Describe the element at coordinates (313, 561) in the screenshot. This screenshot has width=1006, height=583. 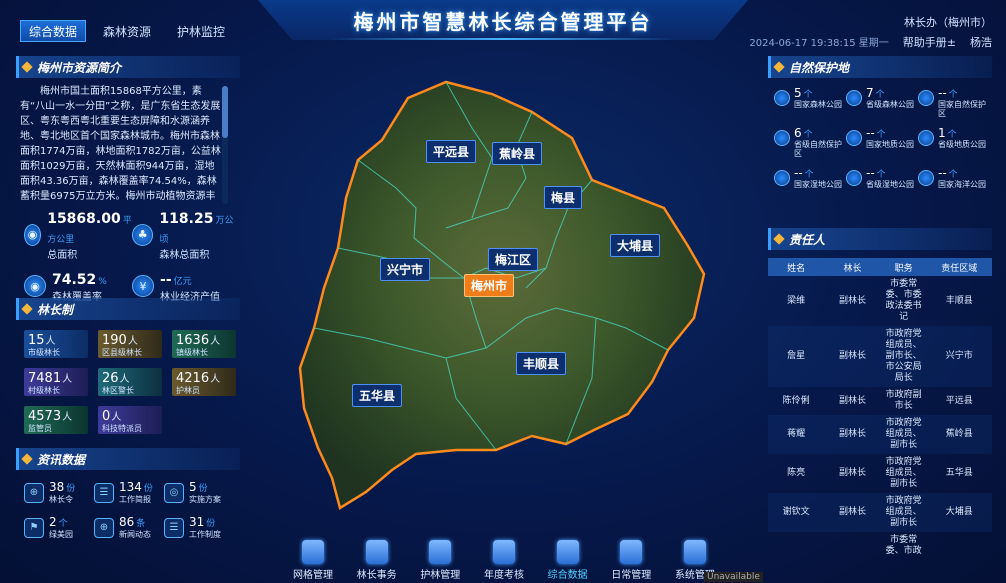
I see `nav-grid-management: 网格管理` at that location.